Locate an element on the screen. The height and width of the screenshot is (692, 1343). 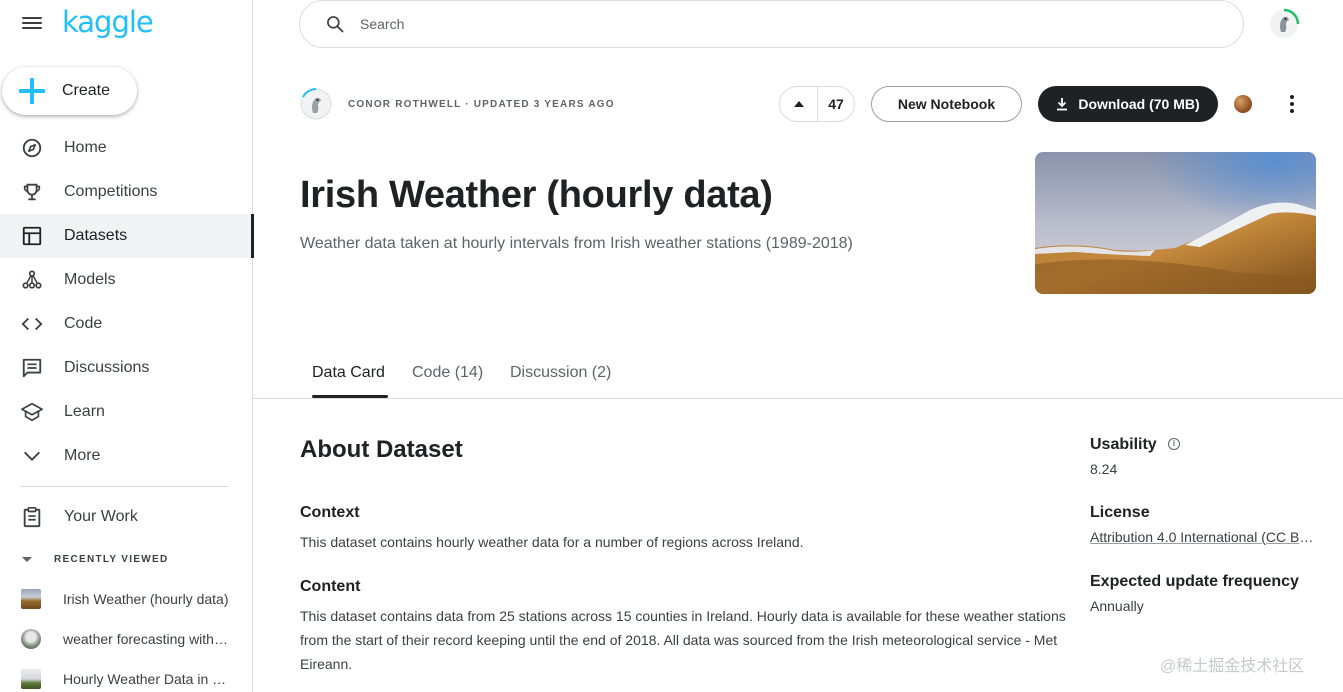
tab-discussion: Discussion (2) is located at coordinates (560, 373).